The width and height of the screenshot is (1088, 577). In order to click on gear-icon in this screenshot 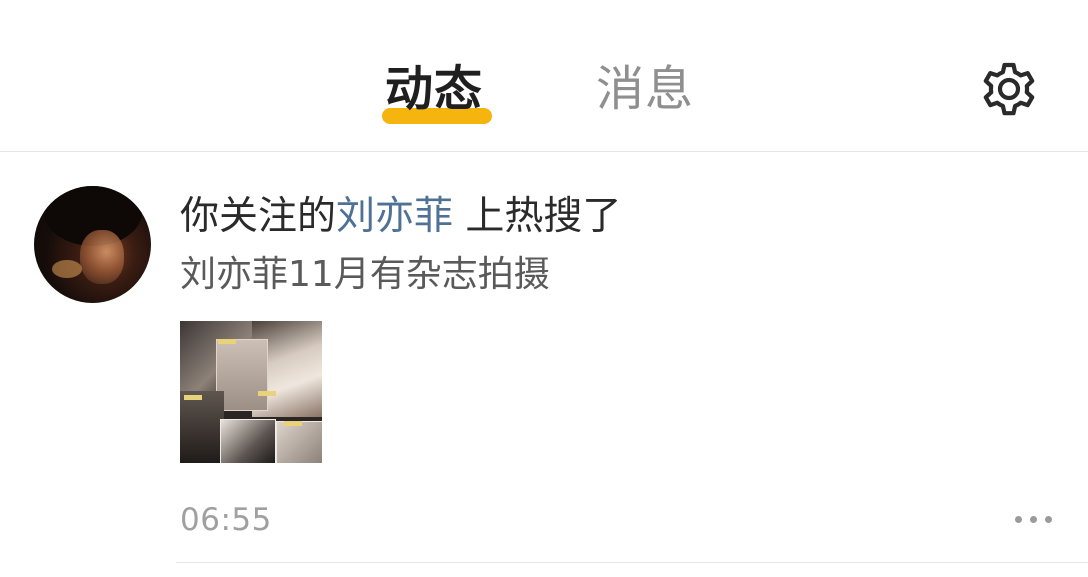, I will do `click(1009, 89)`.